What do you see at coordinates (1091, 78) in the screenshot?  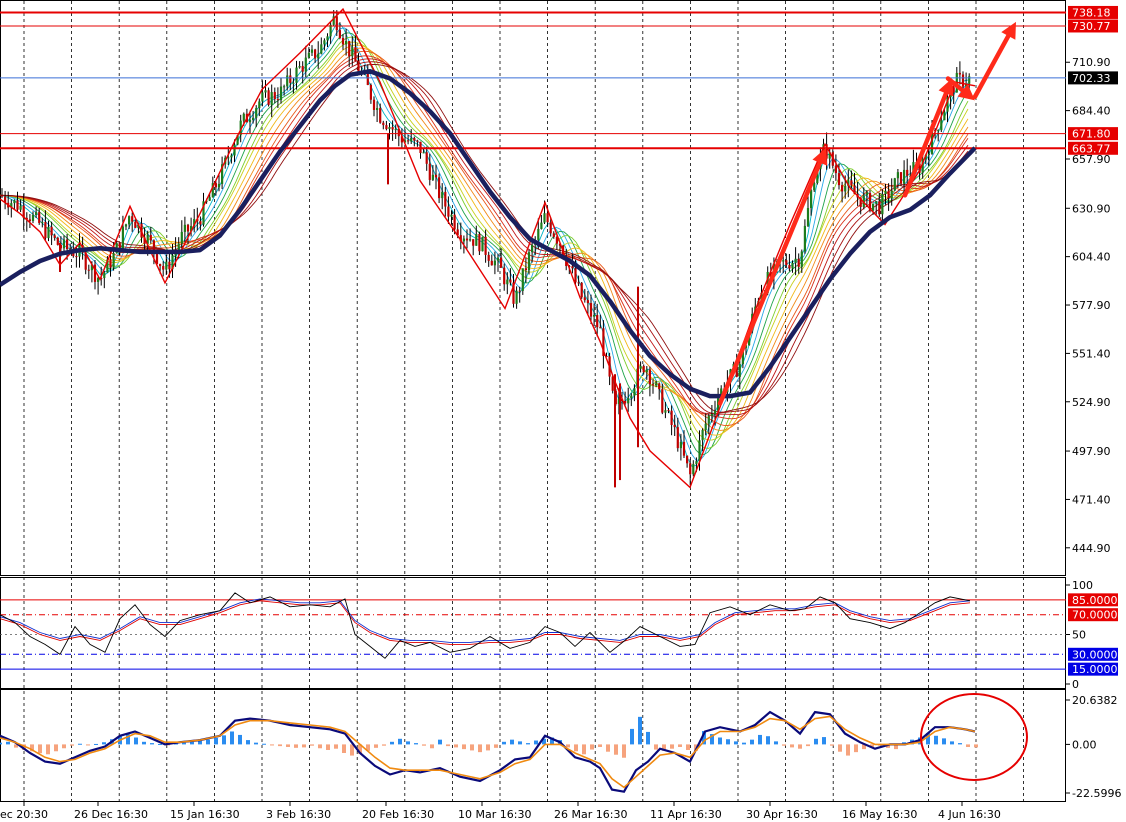 I see `price-label: 702.33` at bounding box center [1091, 78].